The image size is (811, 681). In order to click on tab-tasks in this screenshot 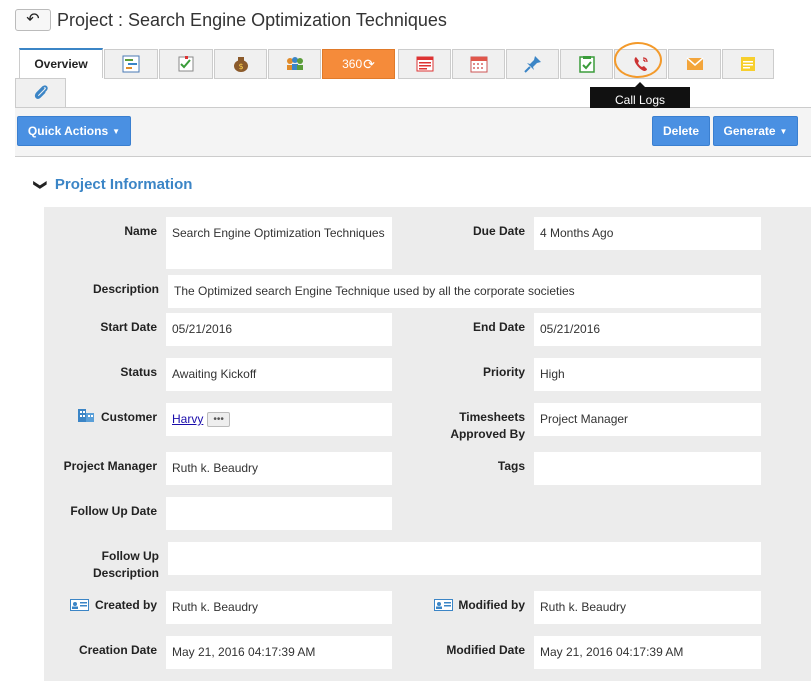, I will do `click(186, 64)`.